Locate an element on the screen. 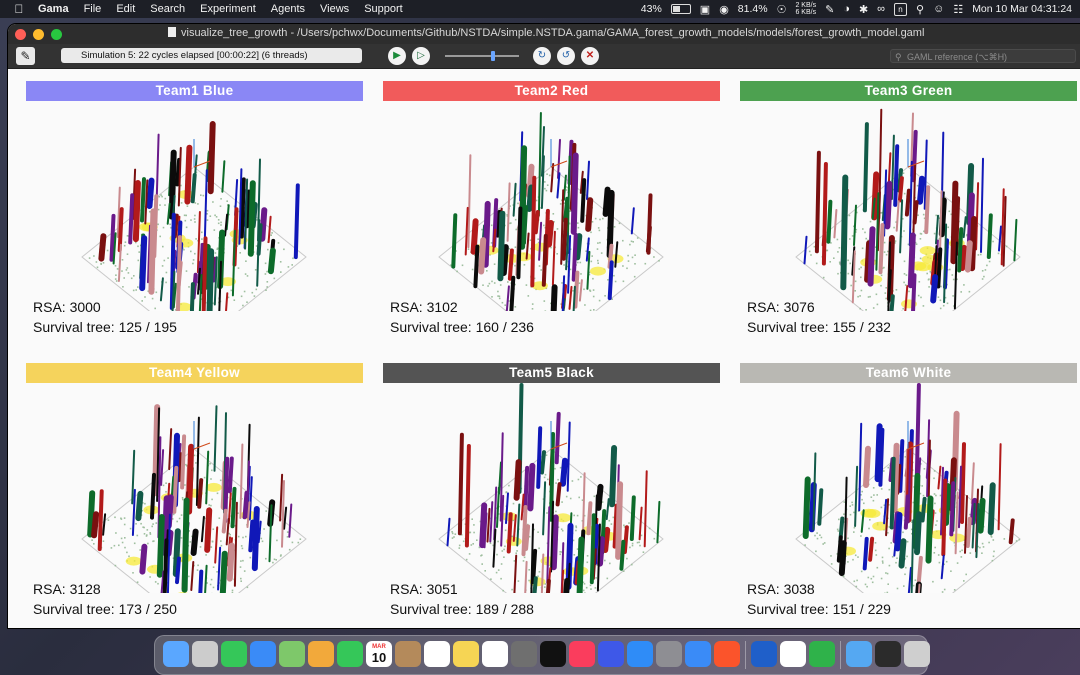 This screenshot has height=675, width=1080. zoom-window-button is located at coordinates (56, 34).